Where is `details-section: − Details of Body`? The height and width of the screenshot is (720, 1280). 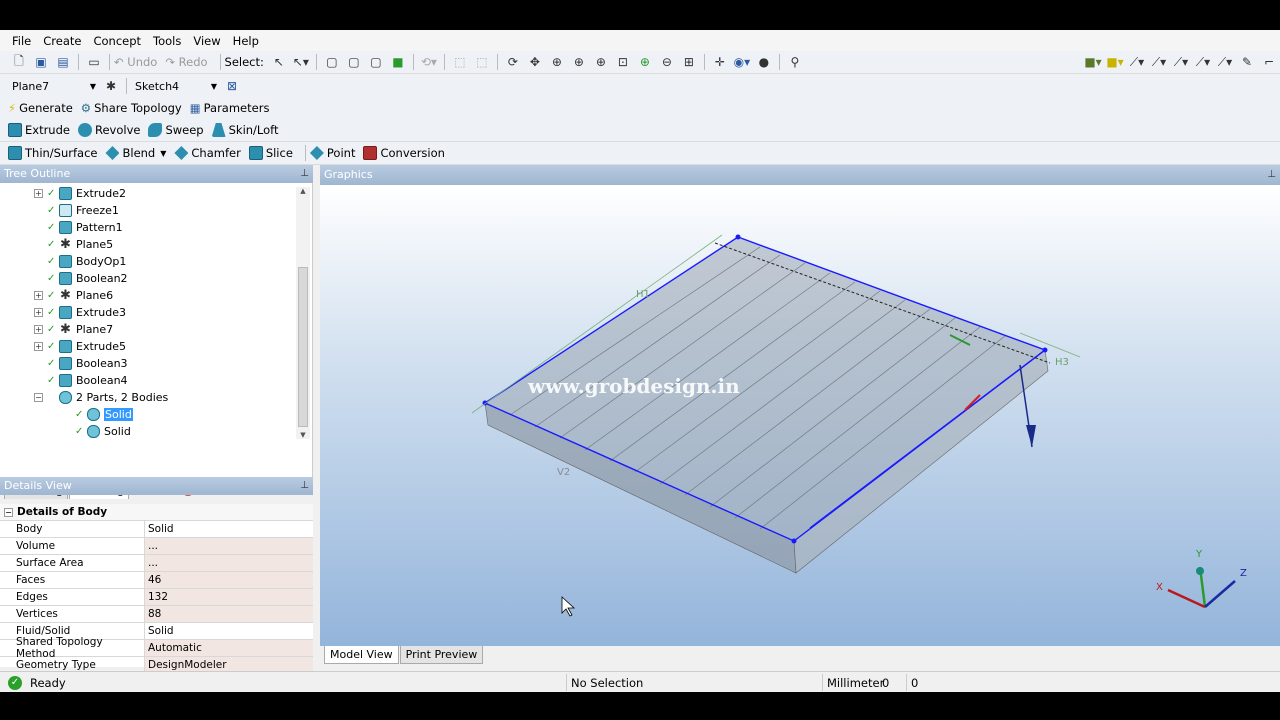 details-section: − Details of Body is located at coordinates (156, 512).